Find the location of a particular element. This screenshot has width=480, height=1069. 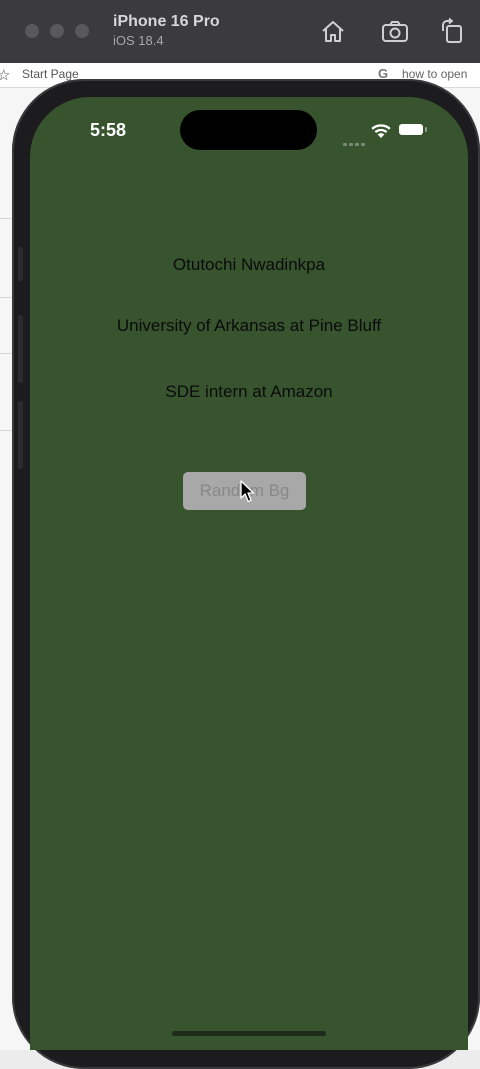

volume-up-button is located at coordinates (20, 349).